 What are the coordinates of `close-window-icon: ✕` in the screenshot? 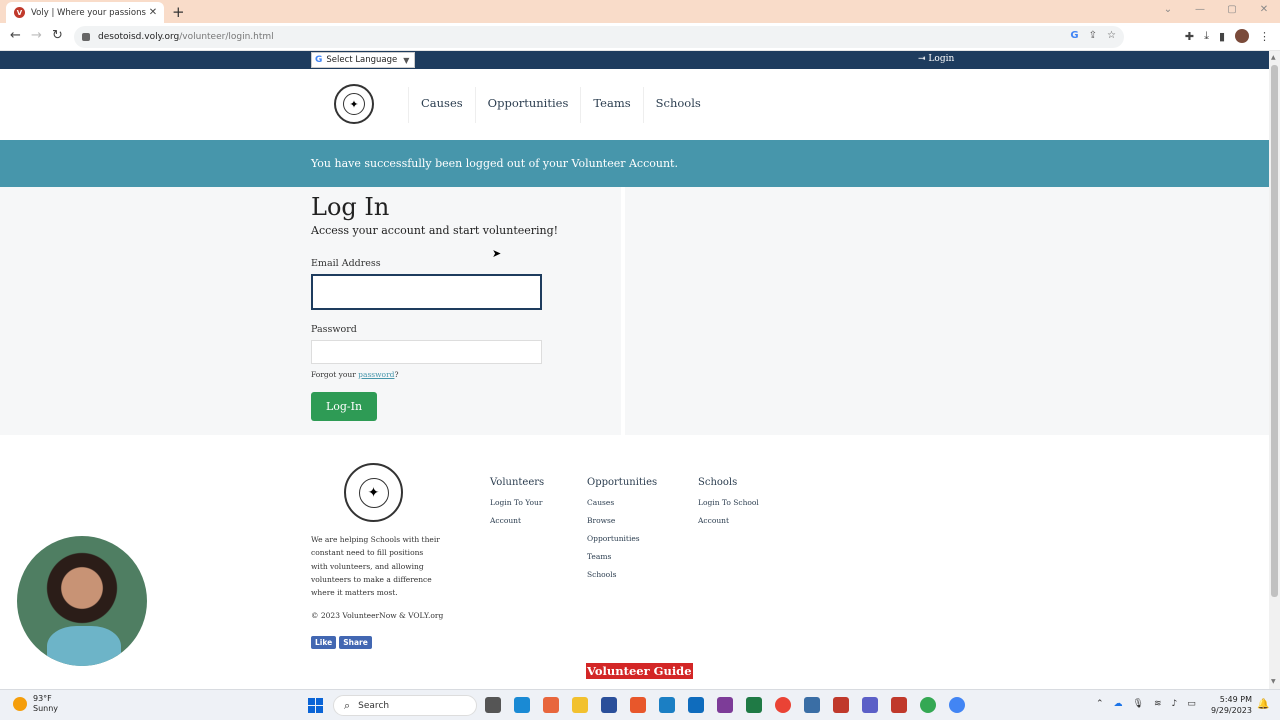 It's located at (1264, 11).